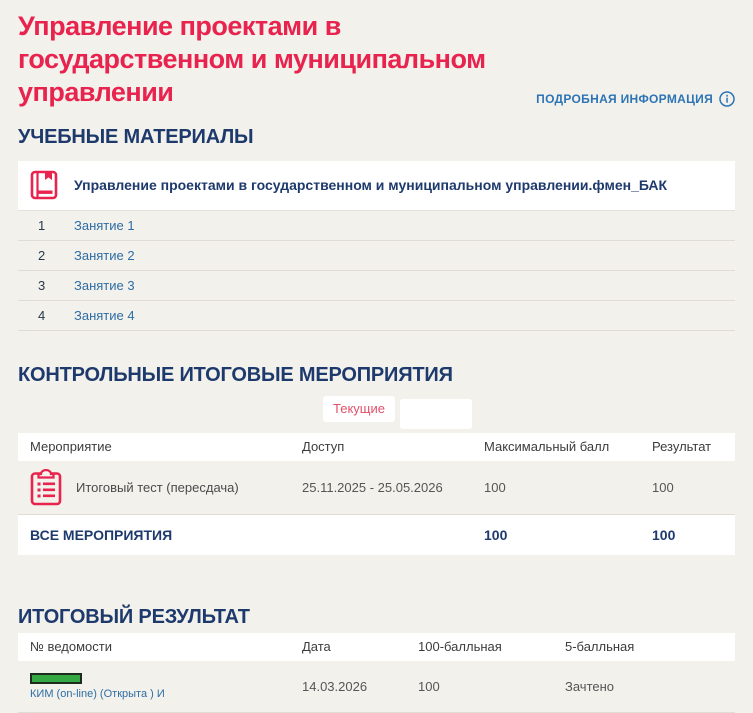 The width and height of the screenshot is (753, 713). I want to click on col-result: Результат, so click(682, 447).